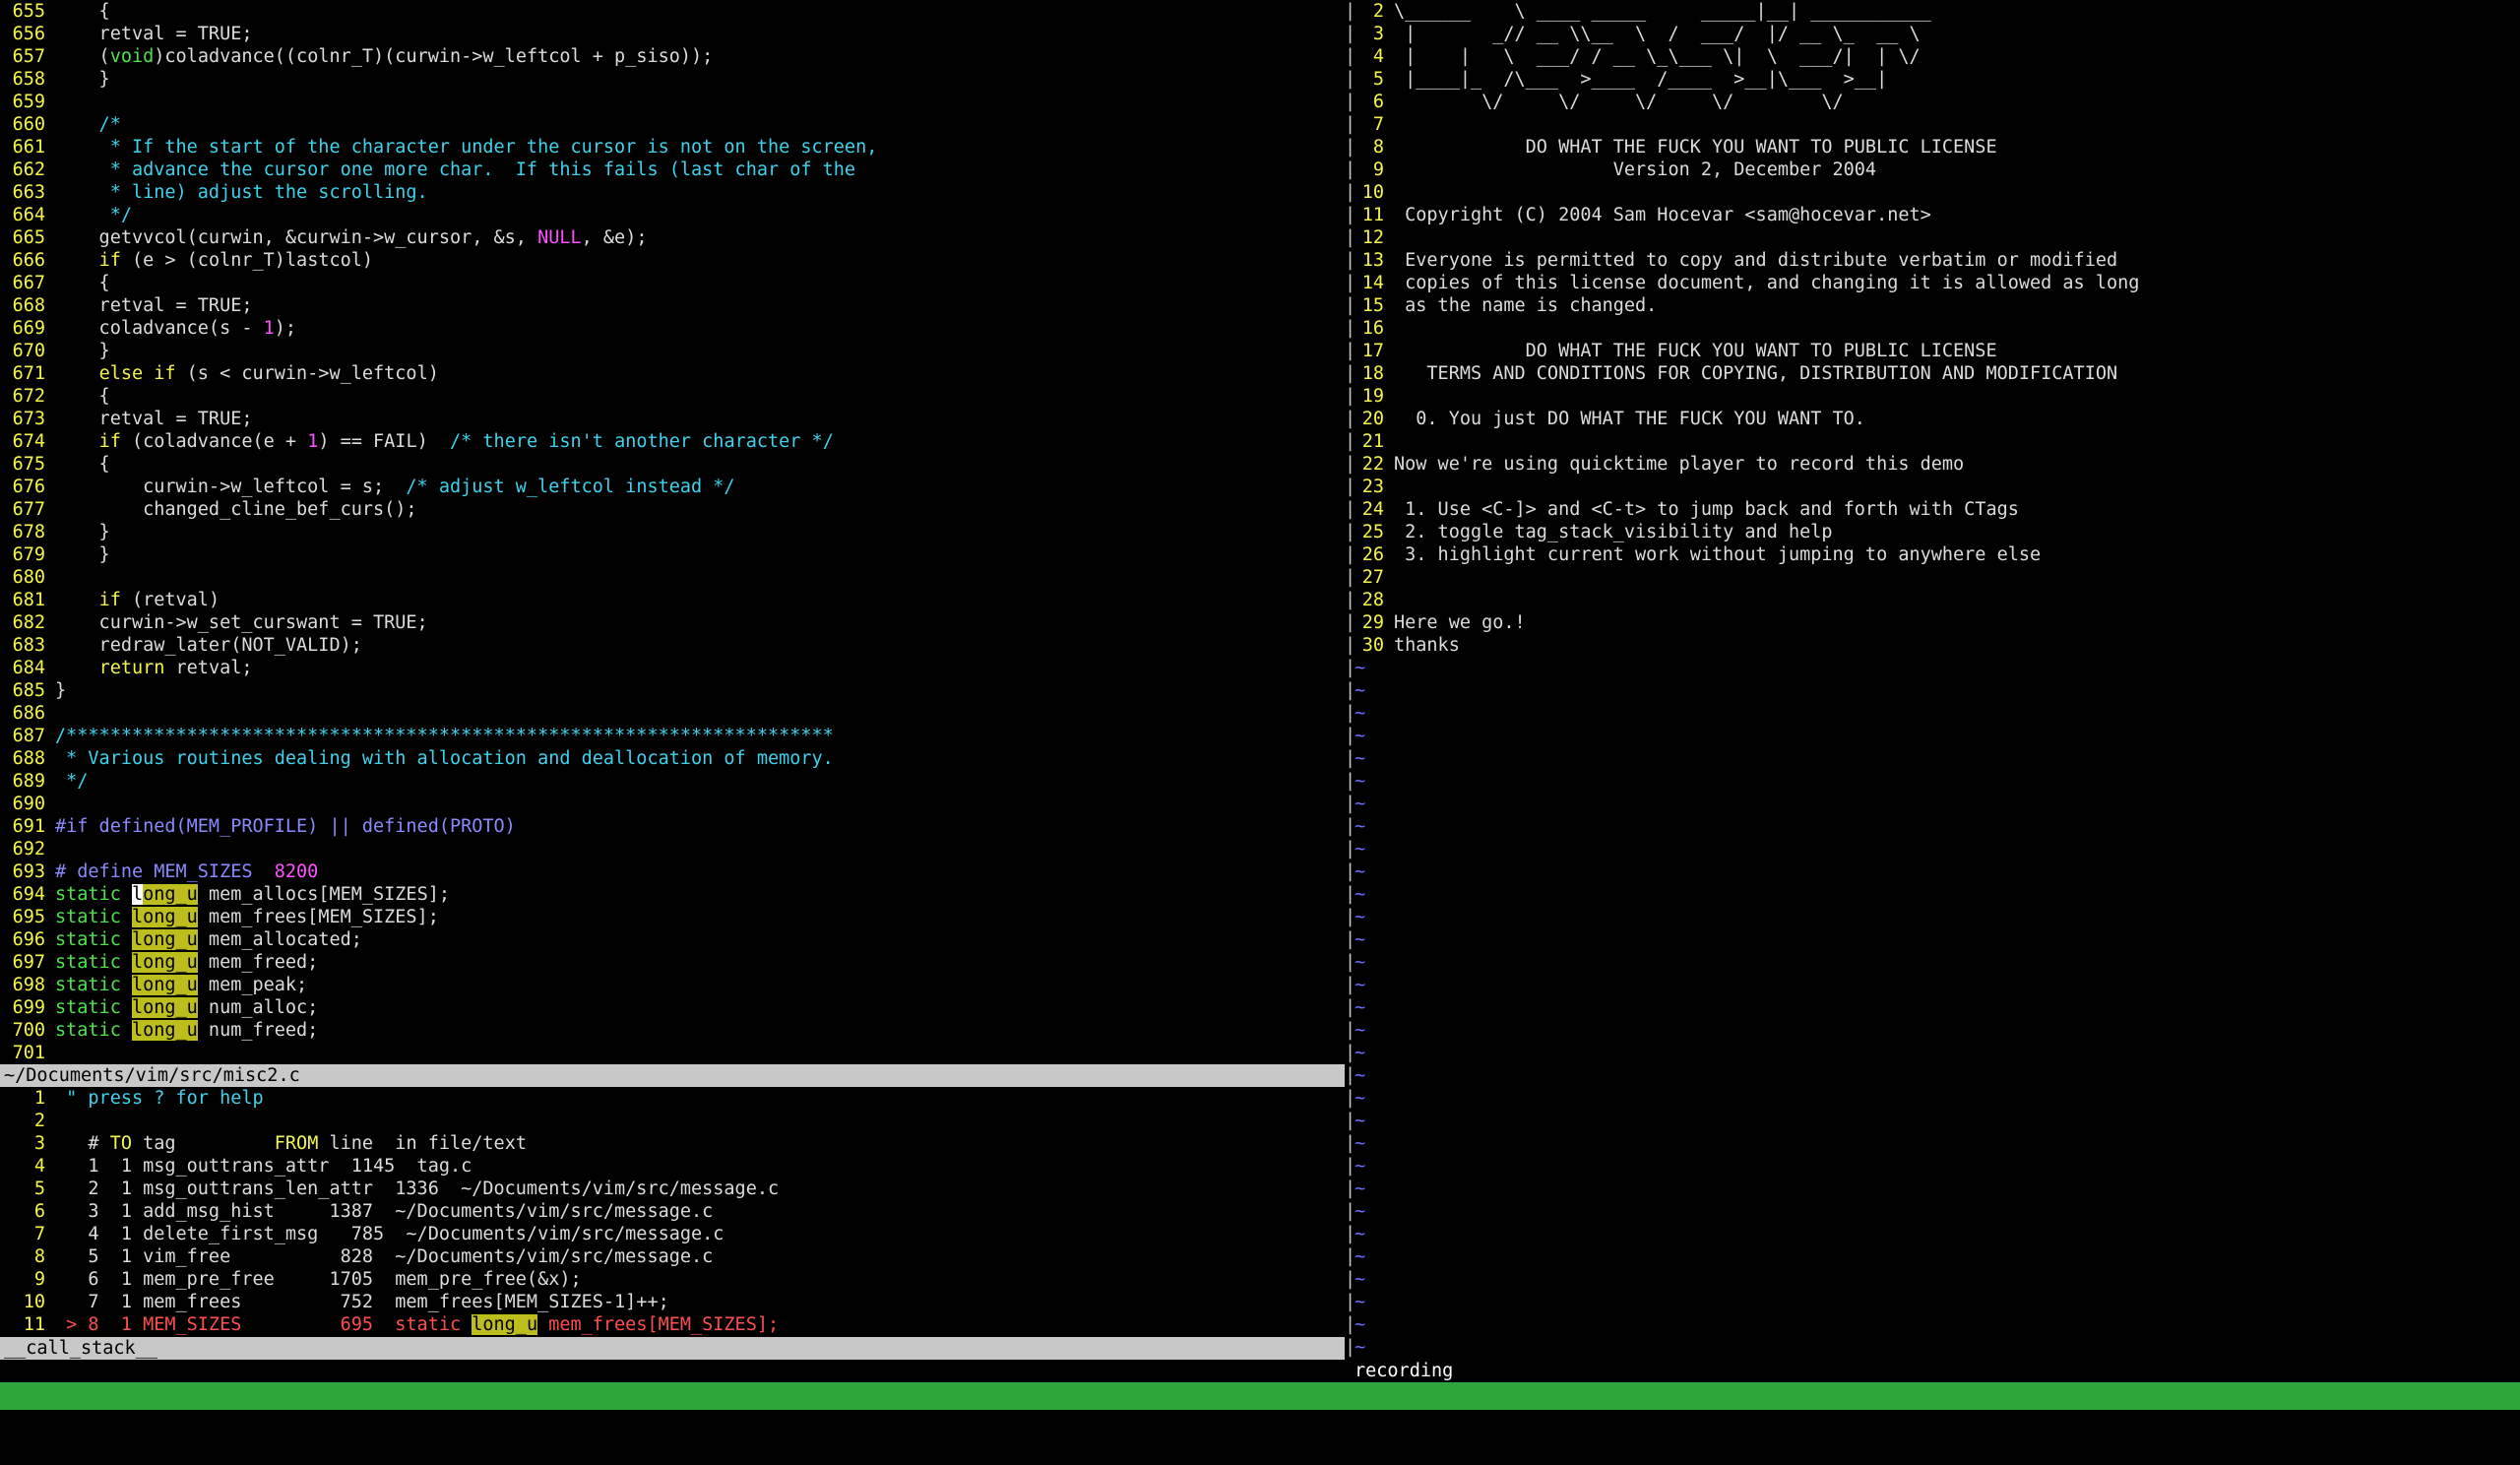 The height and width of the screenshot is (1465, 2520). Describe the element at coordinates (672, 192) in the screenshot. I see `code-line: 663 * line) adjust the scrolling.` at that location.